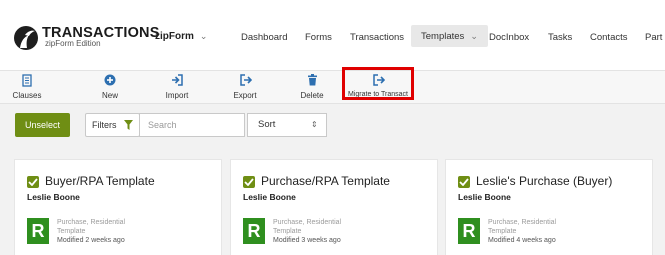  I want to click on clauses-button: Clauses, so click(27, 88).